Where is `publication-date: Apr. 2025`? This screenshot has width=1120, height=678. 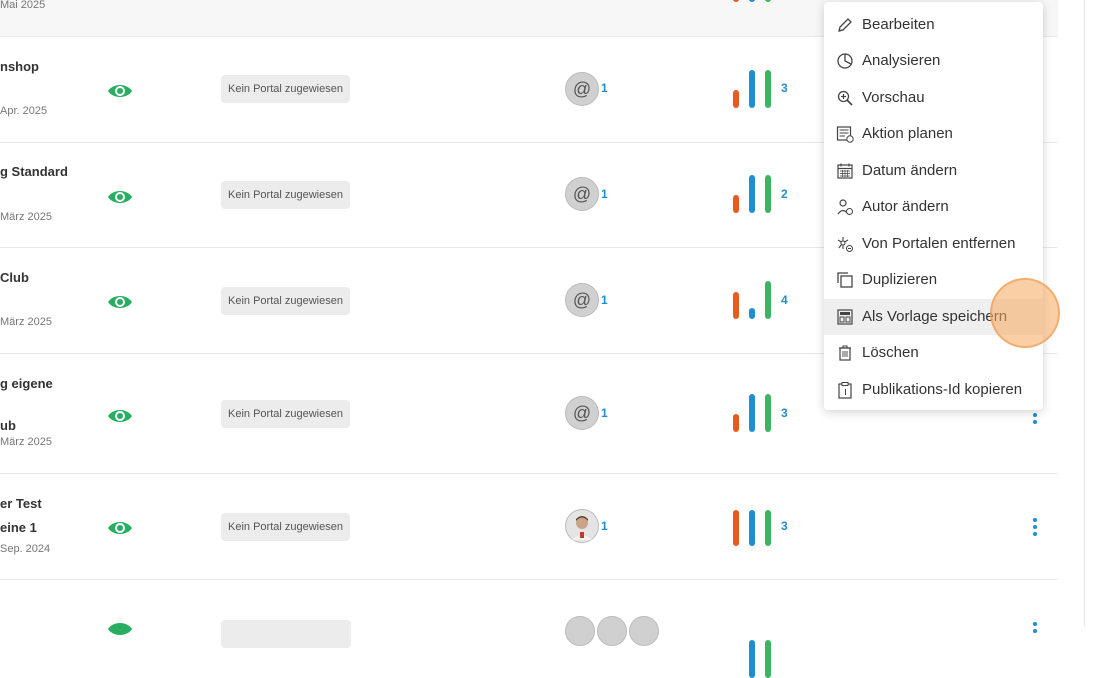 publication-date: Apr. 2025 is located at coordinates (24, 111).